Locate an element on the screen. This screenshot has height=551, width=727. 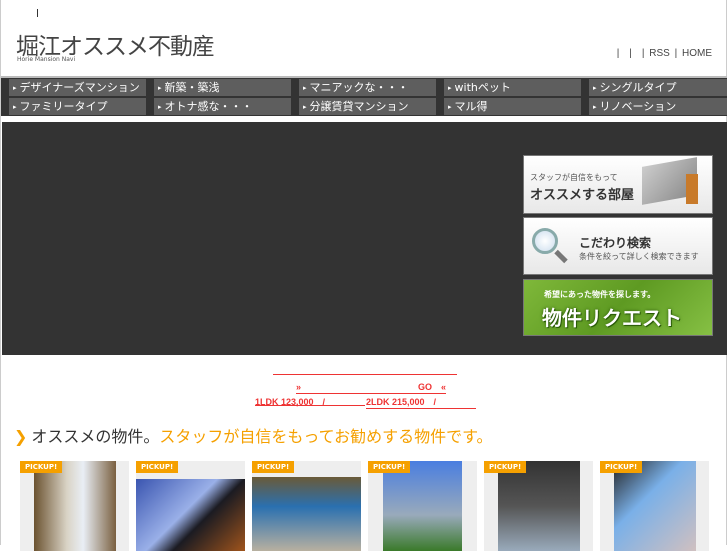
price-2ldk: 2LDK 215,000 / is located at coordinates (421, 402).